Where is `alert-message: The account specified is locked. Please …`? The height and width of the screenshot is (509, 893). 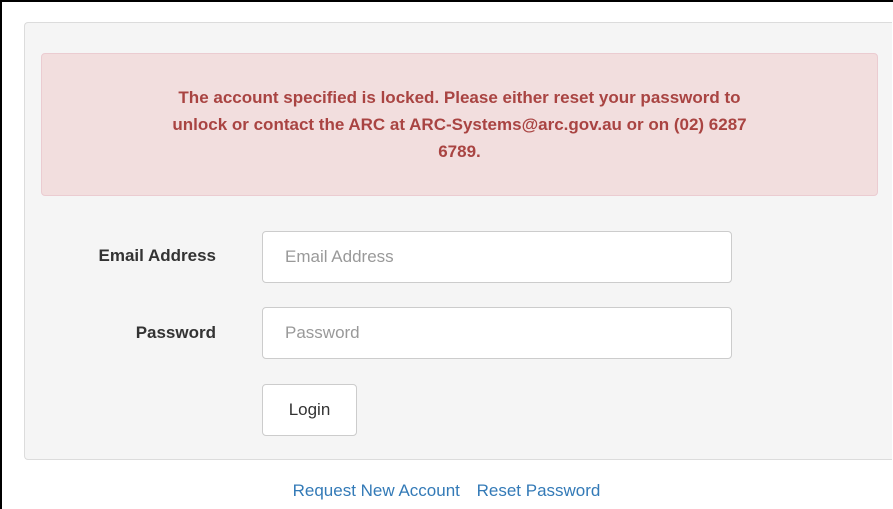
alert-message: The account specified is locked. Please … is located at coordinates (459, 124).